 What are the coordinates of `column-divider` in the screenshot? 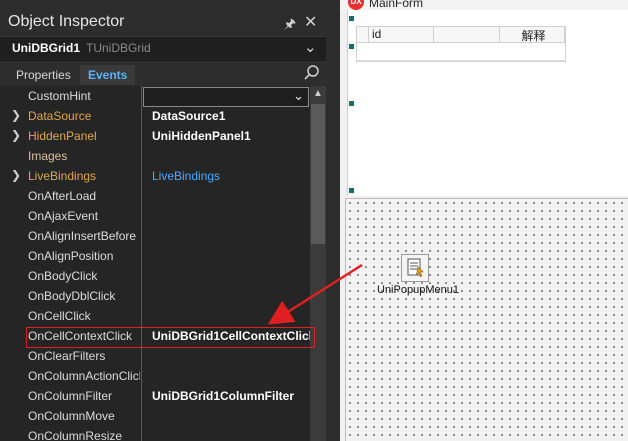 It's located at (141, 263).